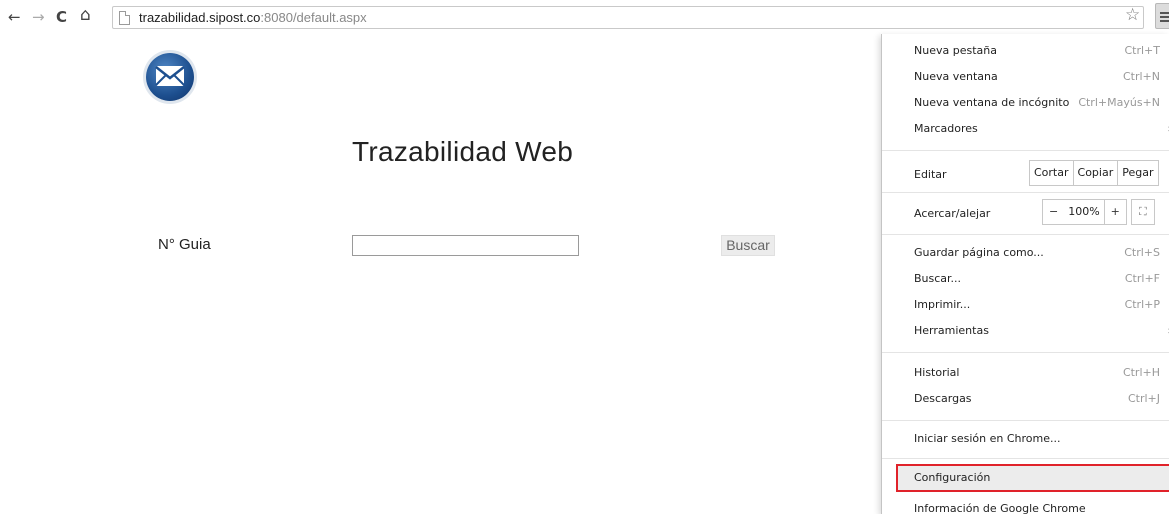 The height and width of the screenshot is (514, 1169). Describe the element at coordinates (952, 213) in the screenshot. I see `menu-item-label: Acercar/alejar` at that location.